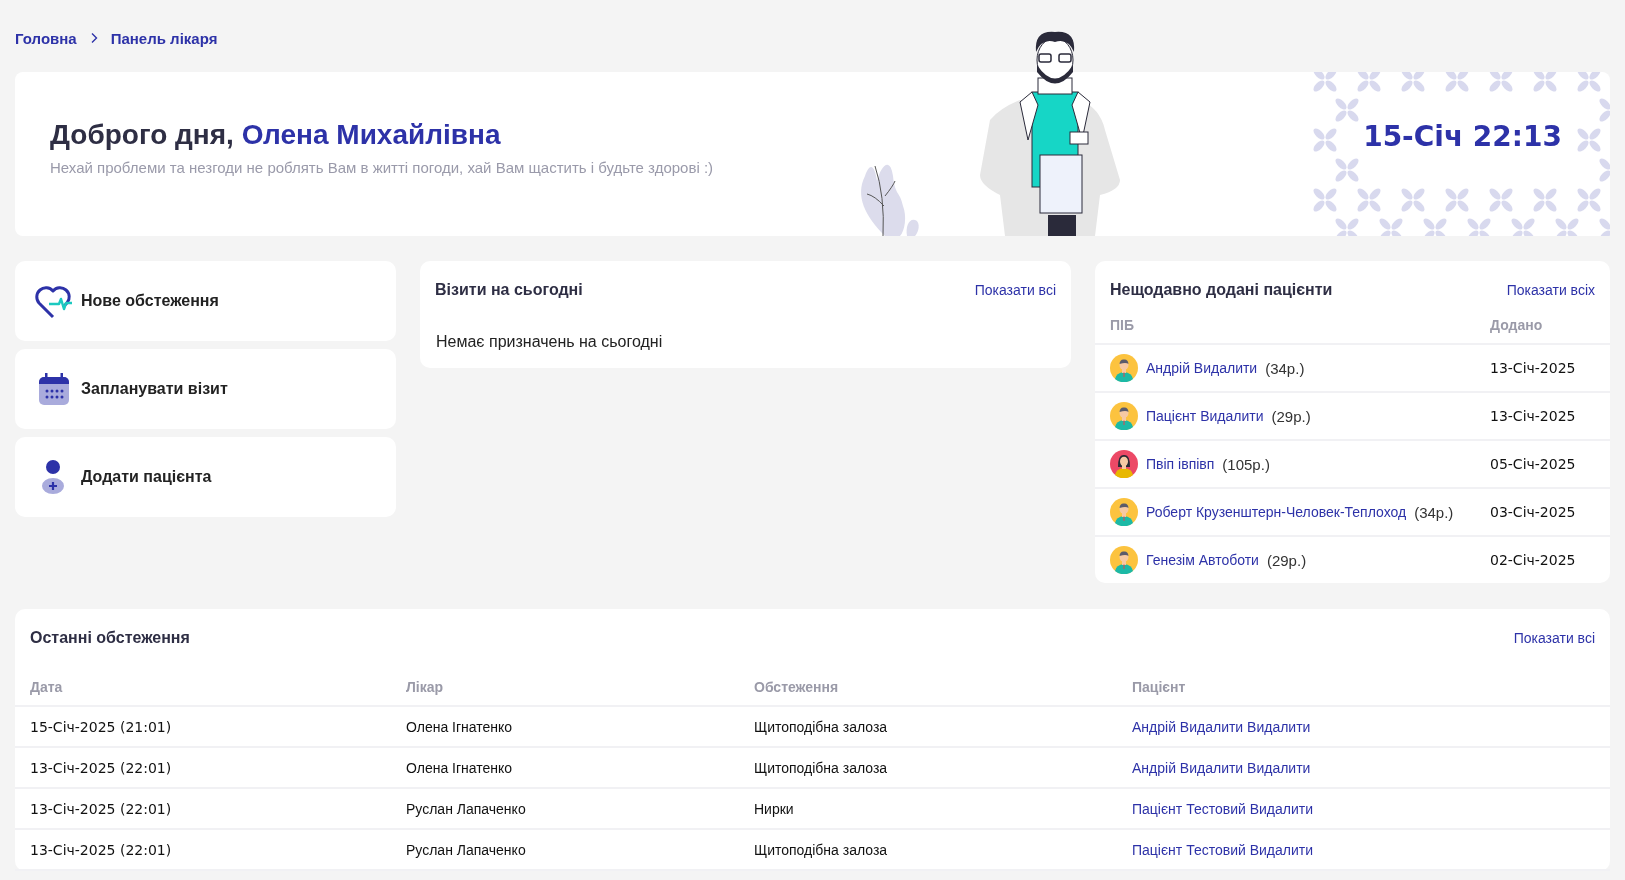 This screenshot has height=880, width=1625. Describe the element at coordinates (1159, 687) in the screenshot. I see `column-header: Пацієнт` at that location.